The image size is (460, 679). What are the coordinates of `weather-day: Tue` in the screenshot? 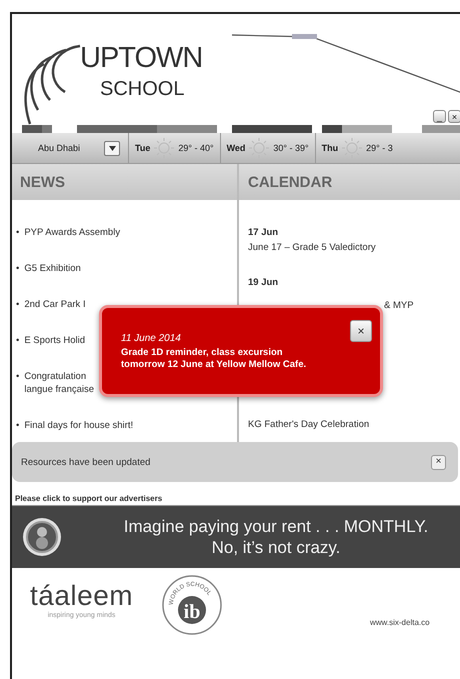 It's located at (142, 148).